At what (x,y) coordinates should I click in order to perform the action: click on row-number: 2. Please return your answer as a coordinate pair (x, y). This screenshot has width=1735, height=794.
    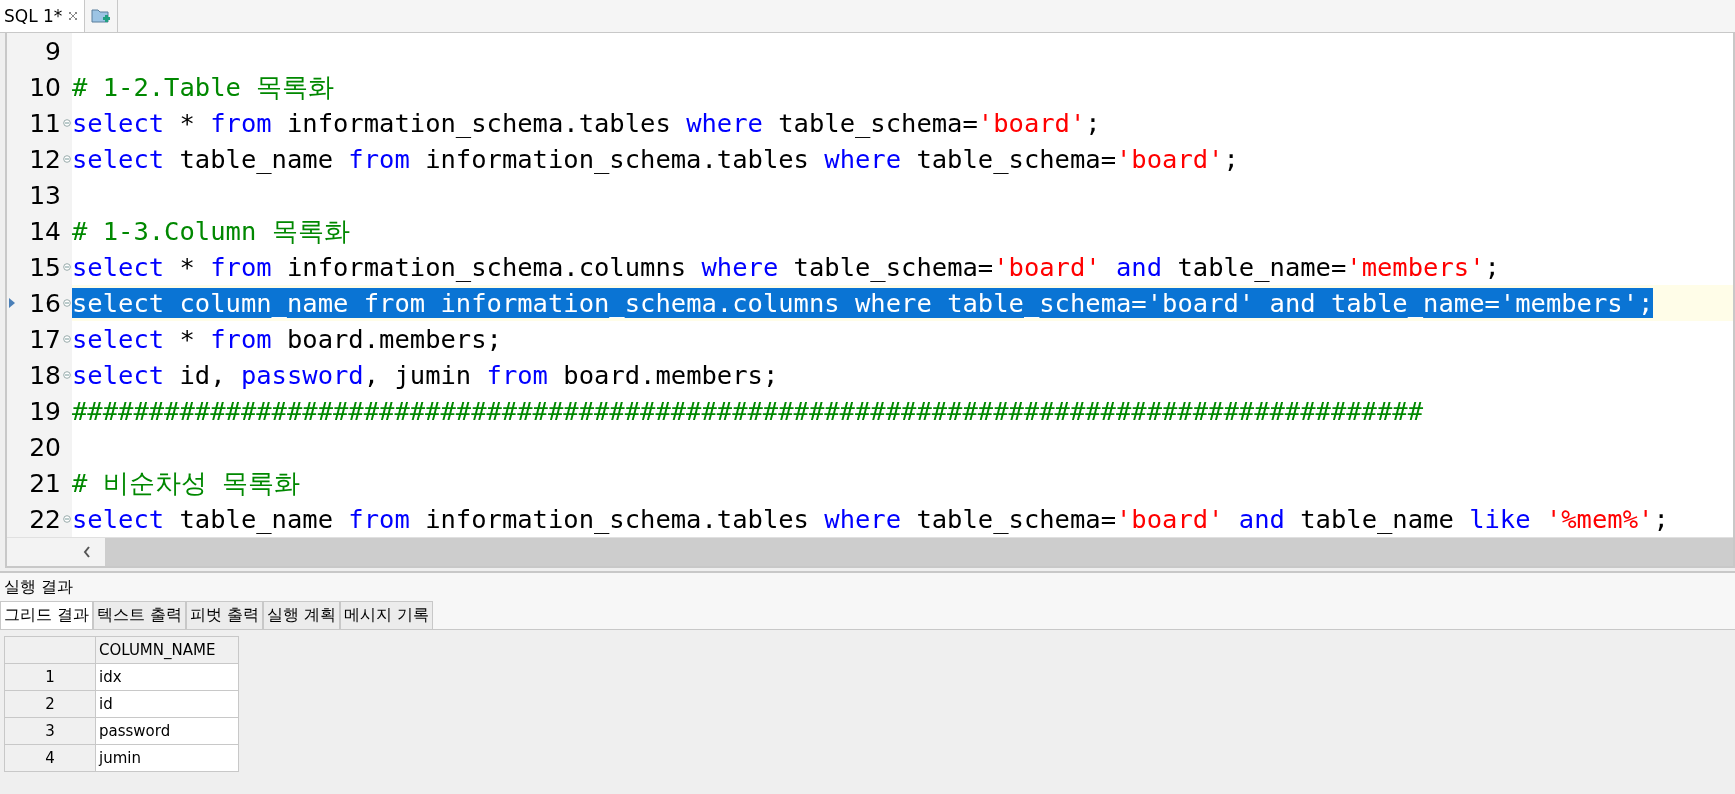
    Looking at the image, I should click on (50, 704).